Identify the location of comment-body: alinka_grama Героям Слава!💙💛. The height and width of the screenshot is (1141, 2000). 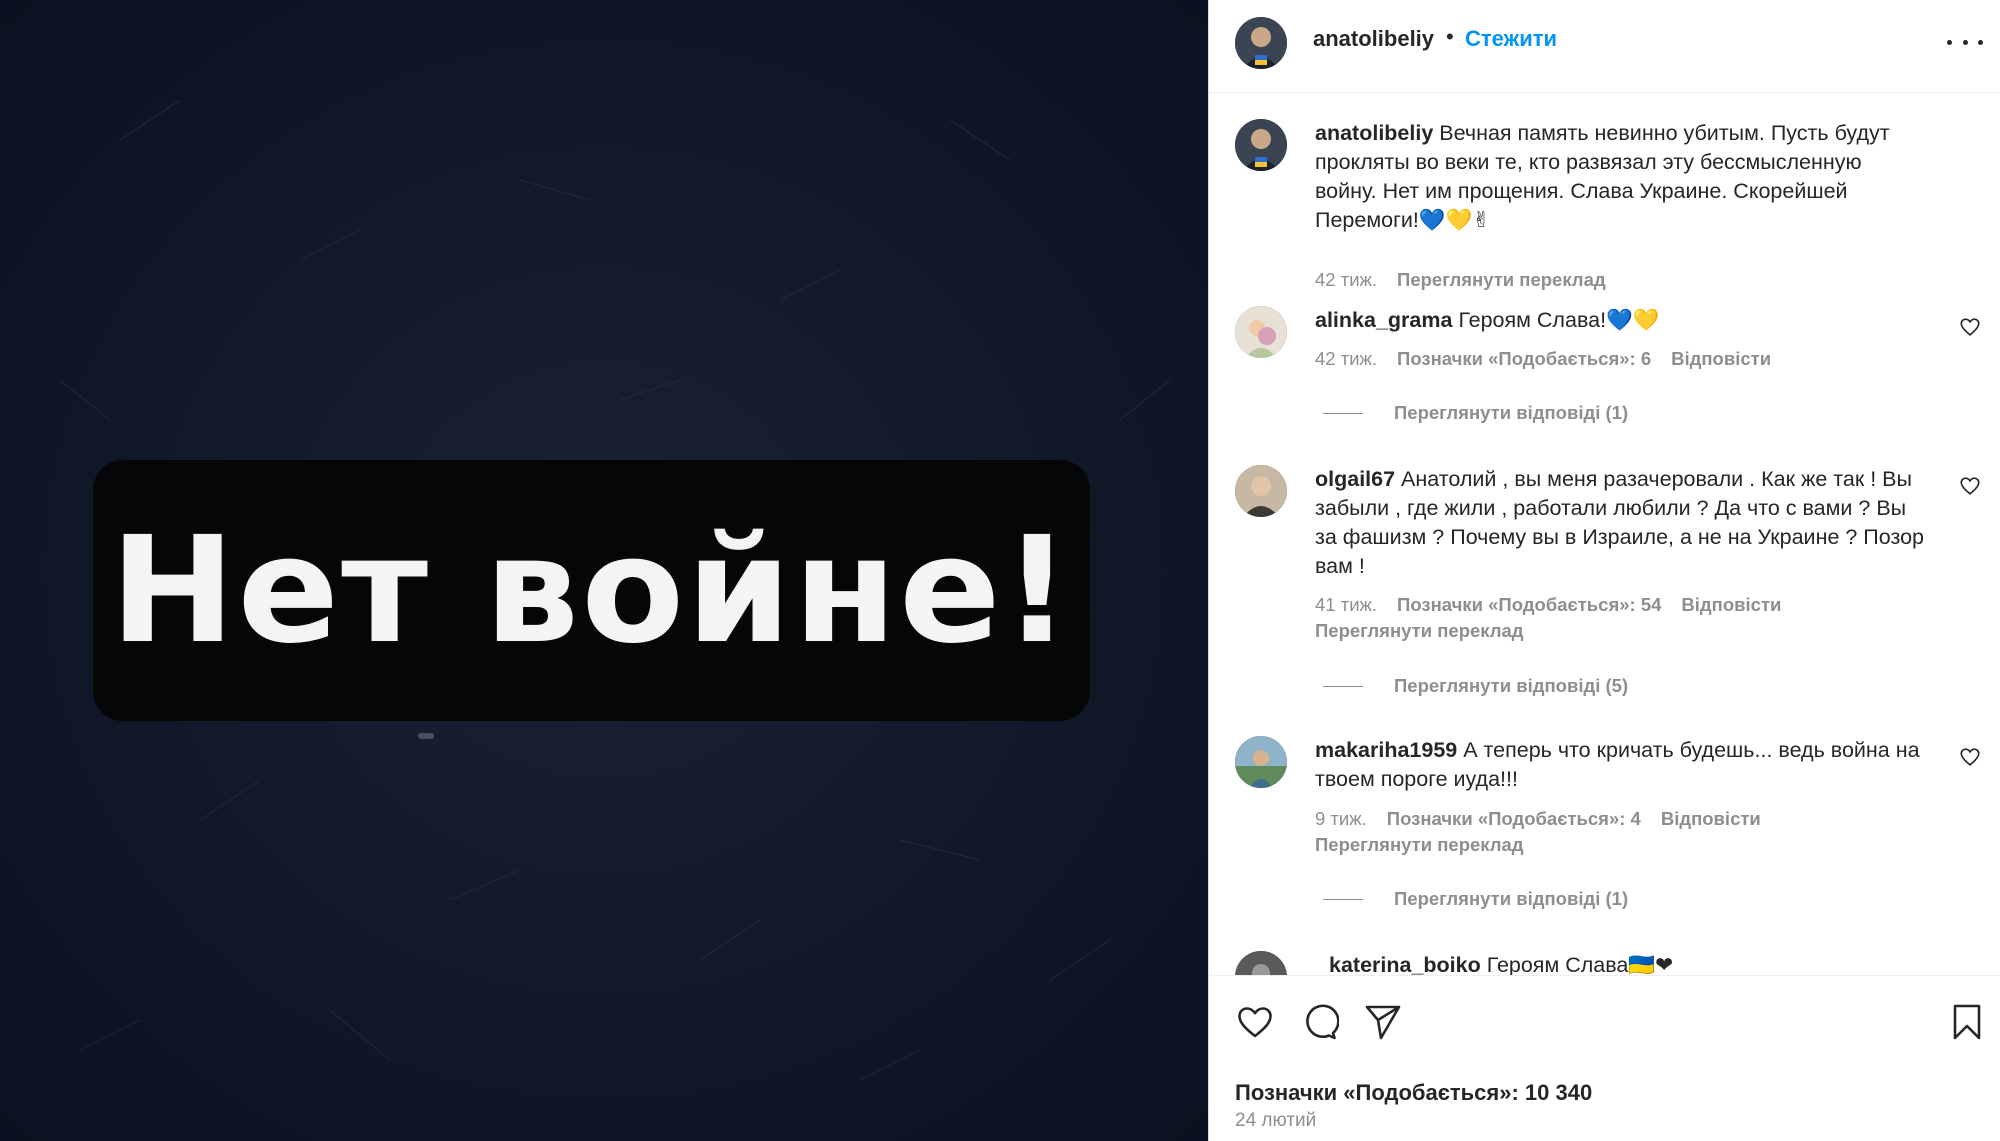
(1620, 320).